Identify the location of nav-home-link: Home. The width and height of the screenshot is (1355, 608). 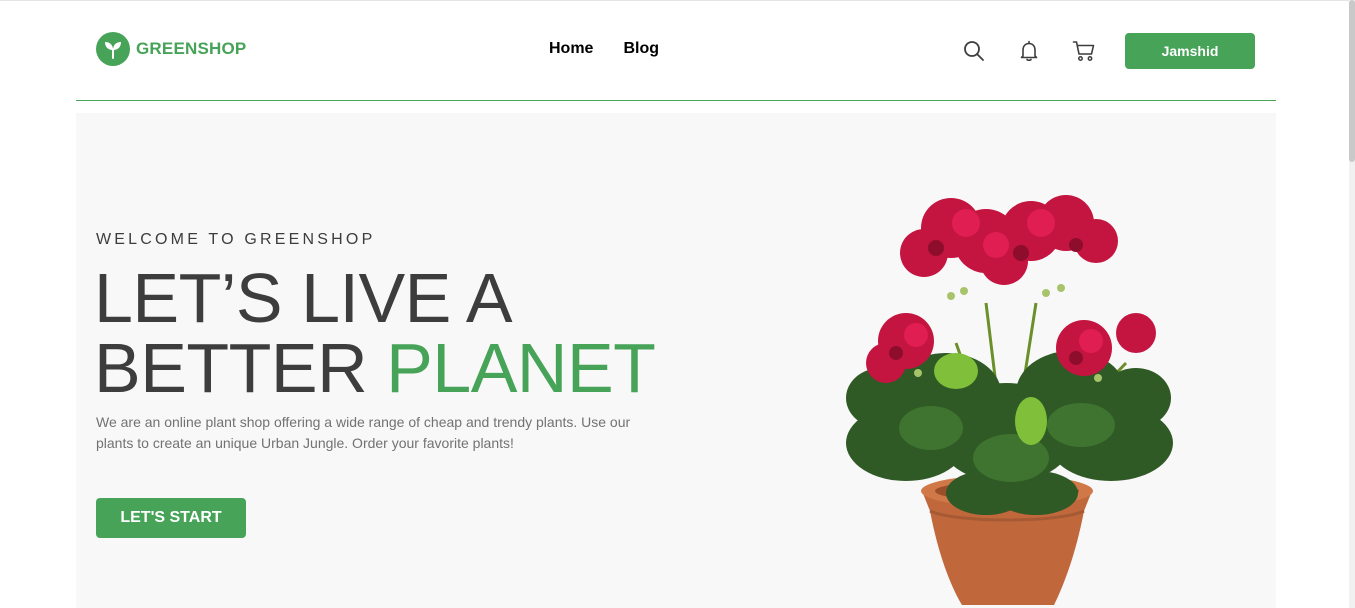
(571, 49).